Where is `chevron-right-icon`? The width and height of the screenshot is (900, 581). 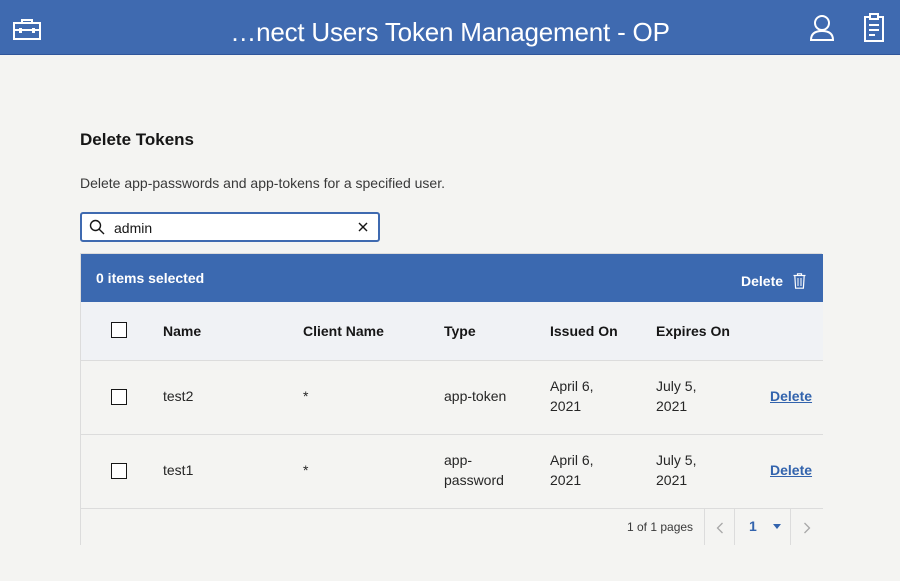 chevron-right-icon is located at coordinates (807, 528).